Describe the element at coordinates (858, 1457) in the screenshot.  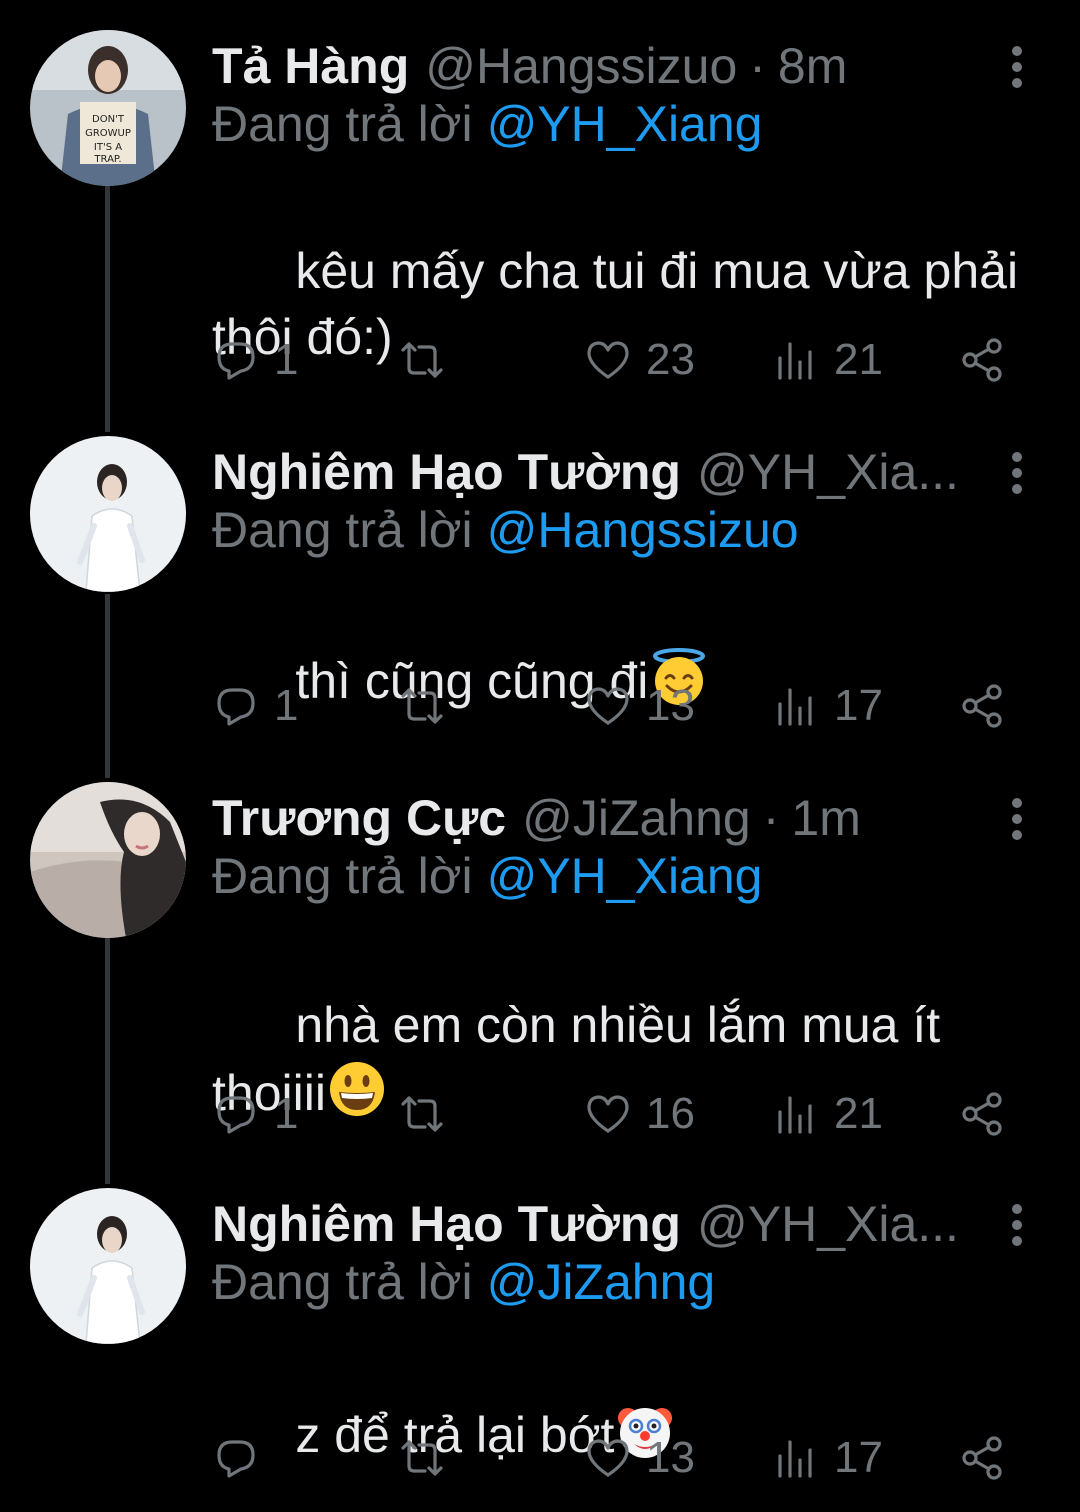
I see `views-count: 17` at that location.